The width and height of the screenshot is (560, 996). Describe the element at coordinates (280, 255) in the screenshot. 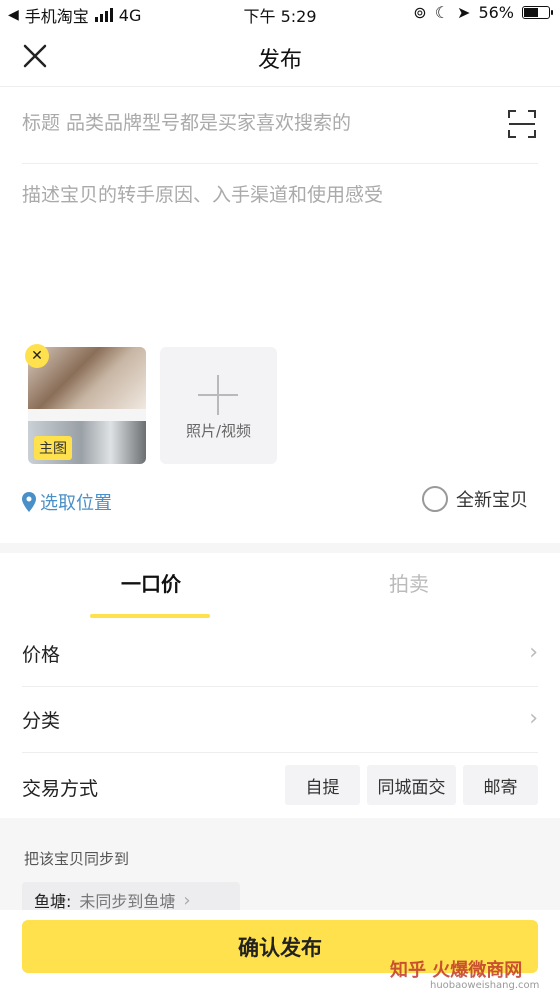

I see `description-input` at that location.